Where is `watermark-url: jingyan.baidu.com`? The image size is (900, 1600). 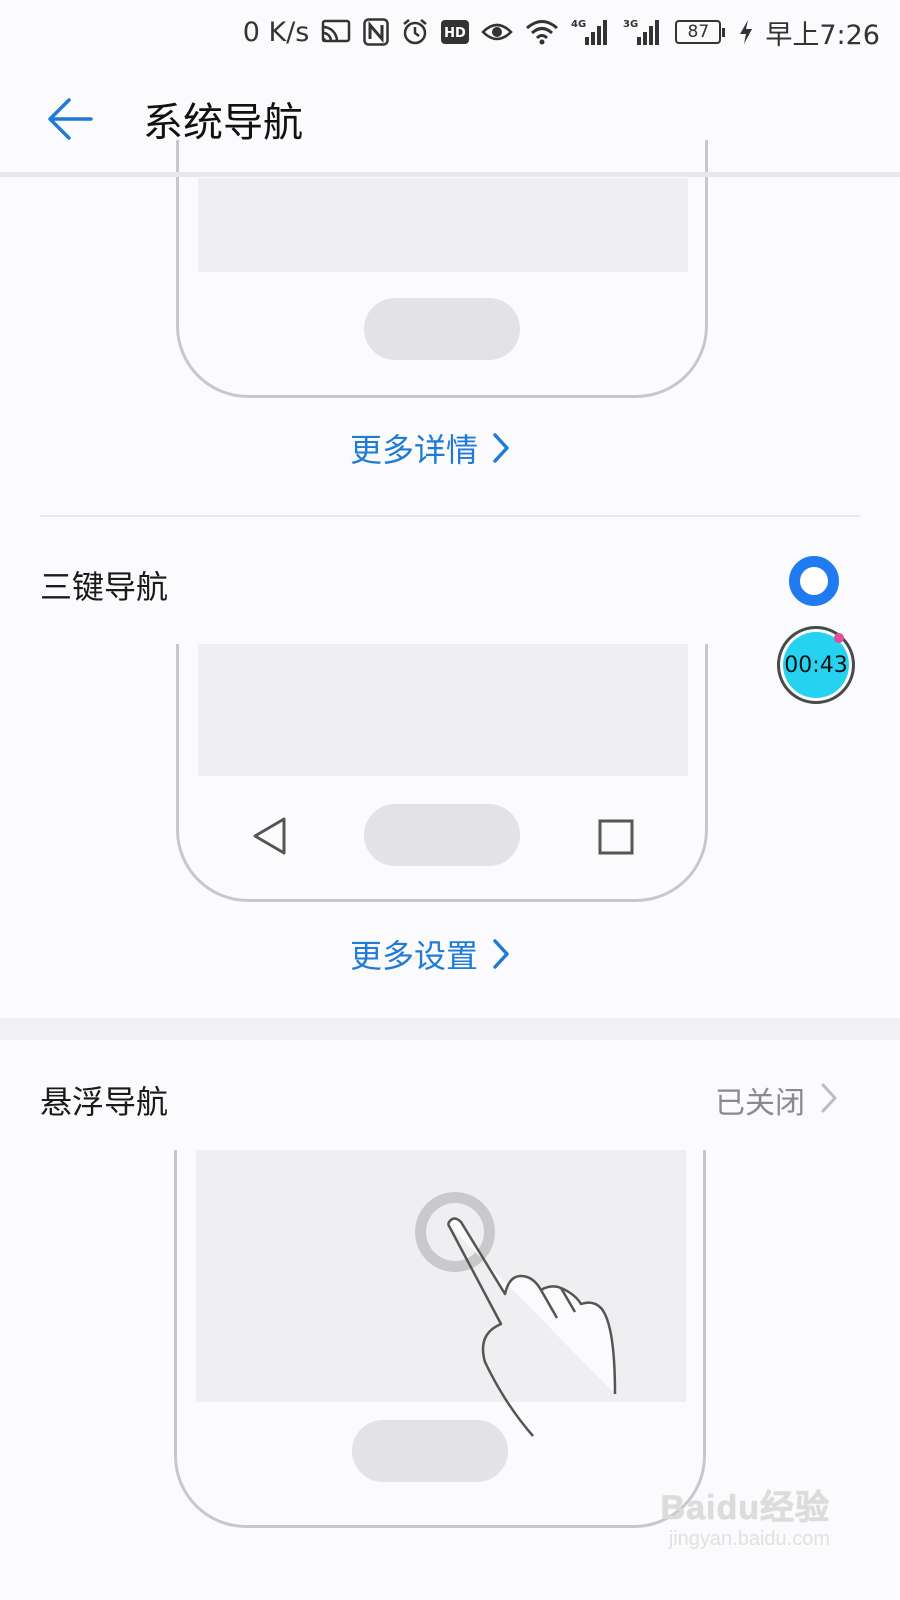 watermark-url: jingyan.baidu.com is located at coordinates (749, 1539).